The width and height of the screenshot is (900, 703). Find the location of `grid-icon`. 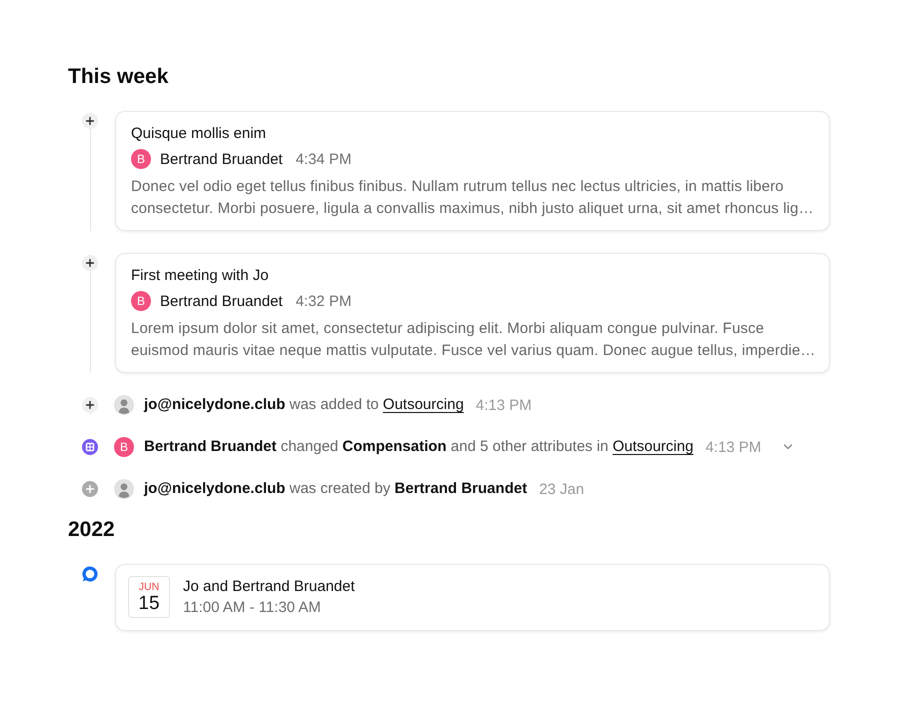

grid-icon is located at coordinates (90, 447).